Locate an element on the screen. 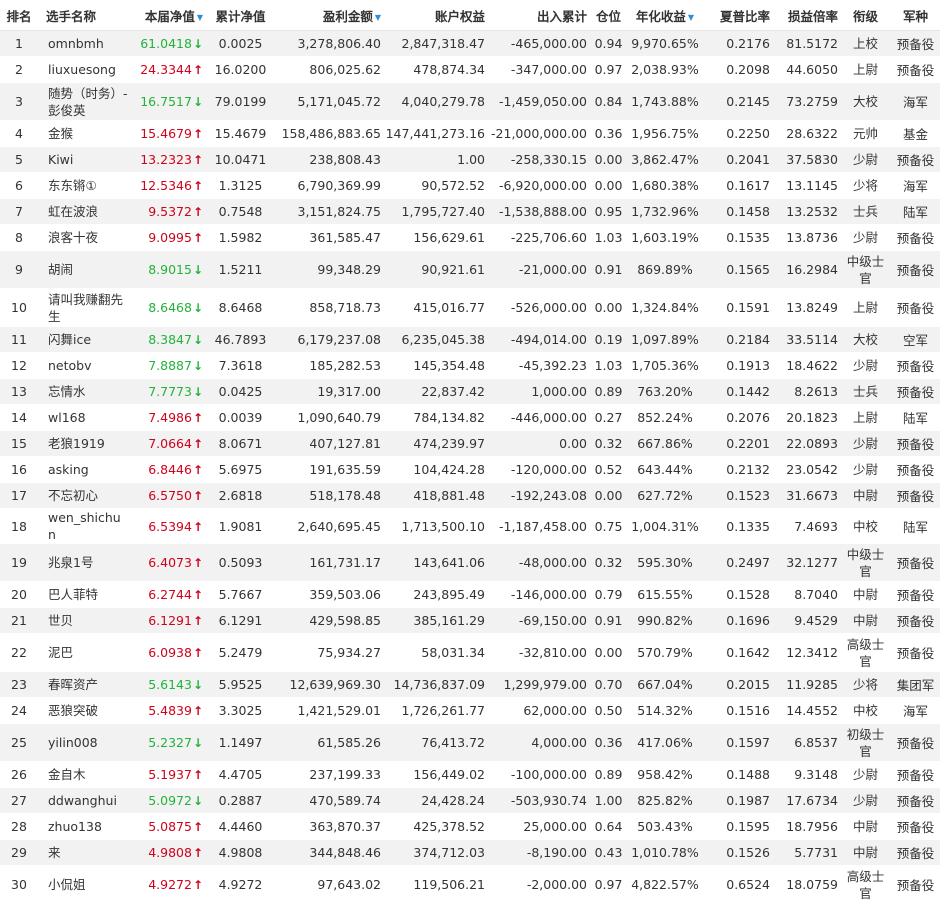  profit-amount: 858,718.73 is located at coordinates (329, 307).